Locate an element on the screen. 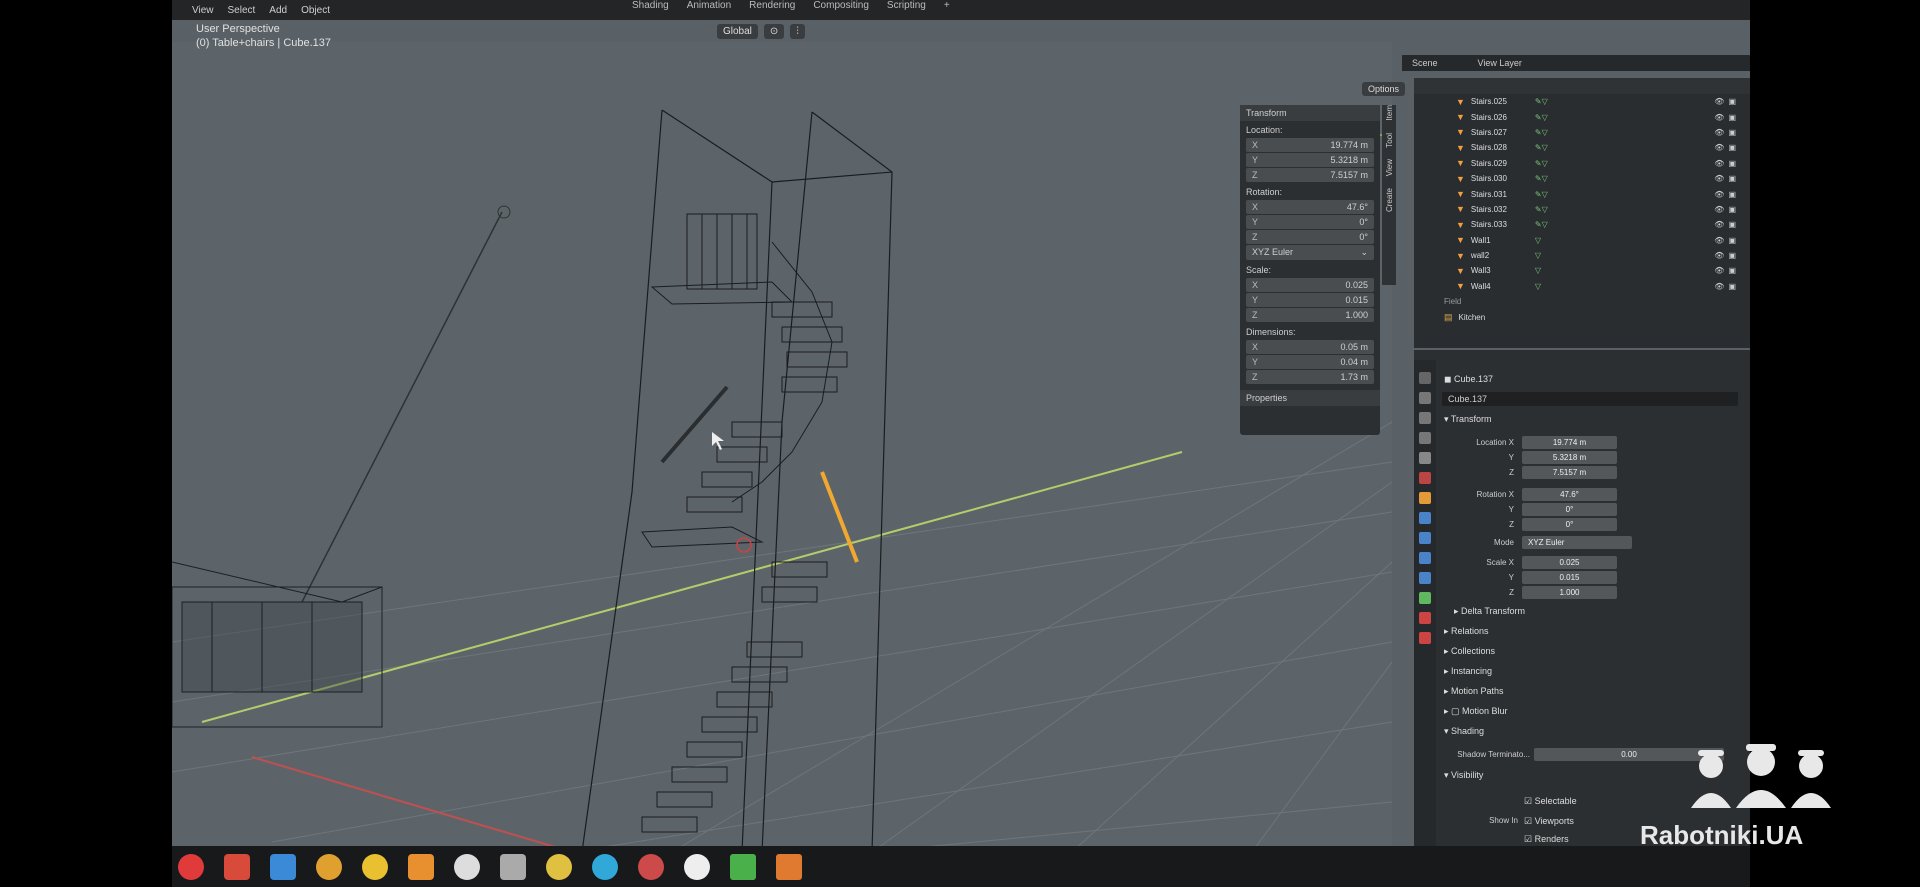 The height and width of the screenshot is (887, 1920). menu-add: Add is located at coordinates (278, 10).